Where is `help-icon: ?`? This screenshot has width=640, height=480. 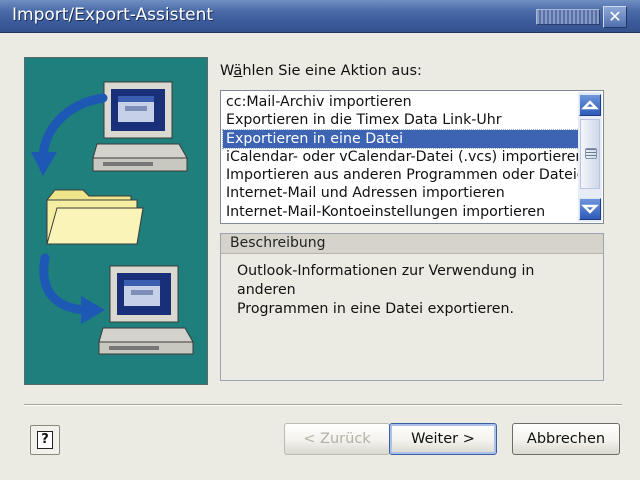
help-icon: ? is located at coordinates (45, 440).